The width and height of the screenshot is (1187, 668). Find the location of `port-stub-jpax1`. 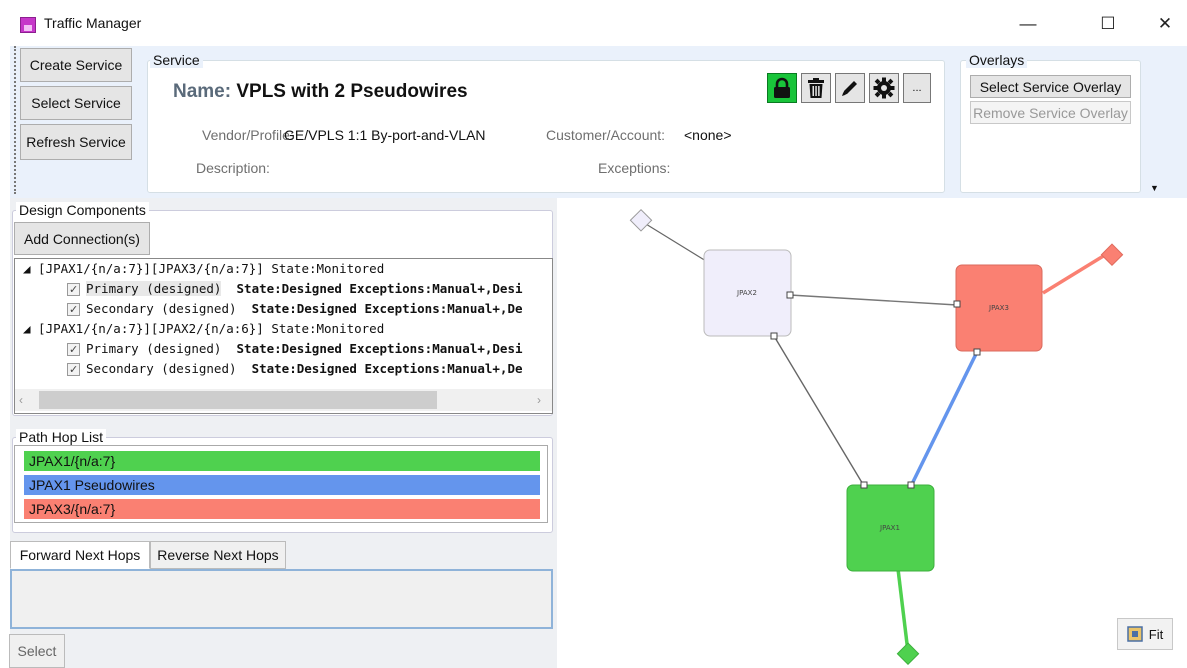

port-stub-jpax1 is located at coordinates (908, 654).